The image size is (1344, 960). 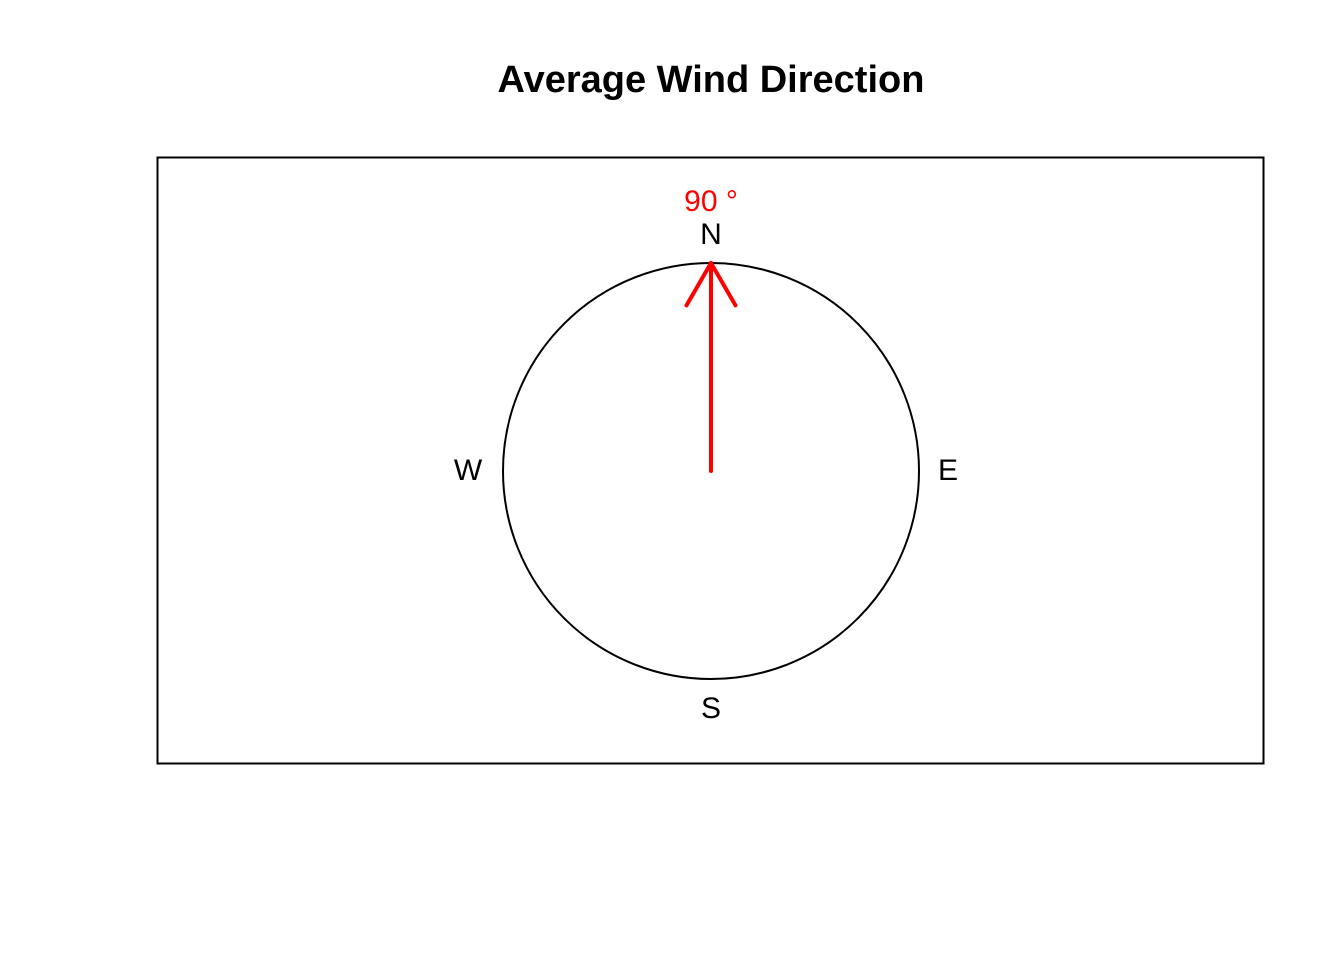 What do you see at coordinates (711, 80) in the screenshot?
I see `chart-title: Average Wind Direction` at bounding box center [711, 80].